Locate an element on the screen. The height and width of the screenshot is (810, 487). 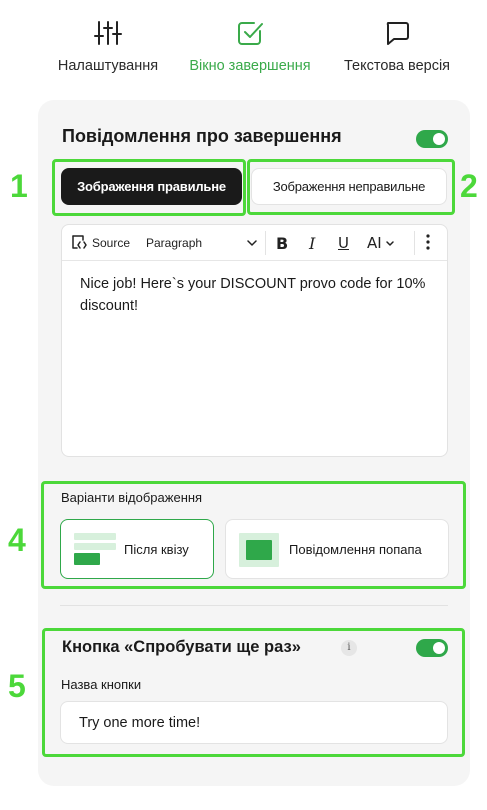
italic-button: I is located at coordinates (312, 243).